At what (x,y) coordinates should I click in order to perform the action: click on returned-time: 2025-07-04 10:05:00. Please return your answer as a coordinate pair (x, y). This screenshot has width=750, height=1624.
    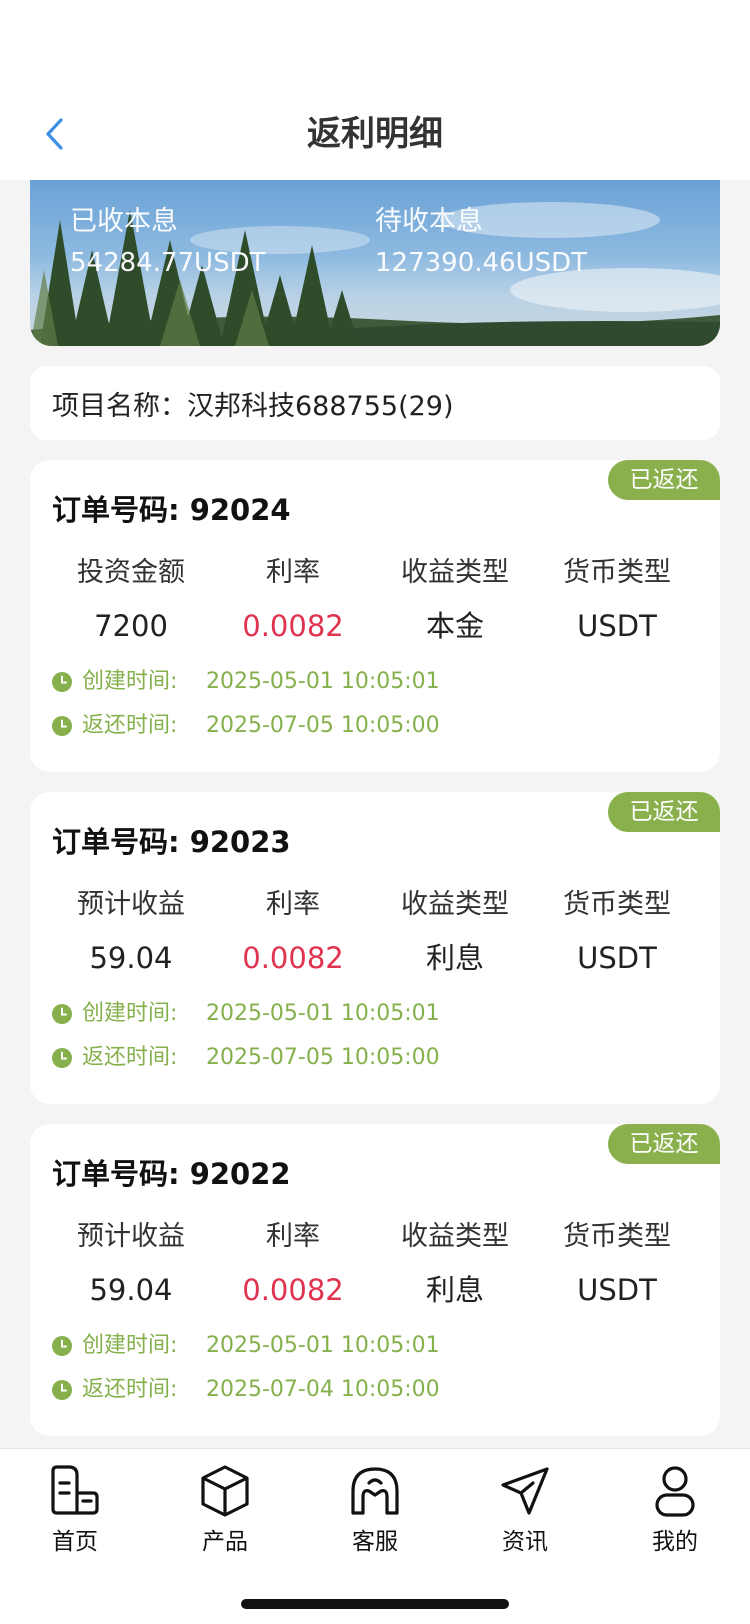
    Looking at the image, I should click on (323, 1389).